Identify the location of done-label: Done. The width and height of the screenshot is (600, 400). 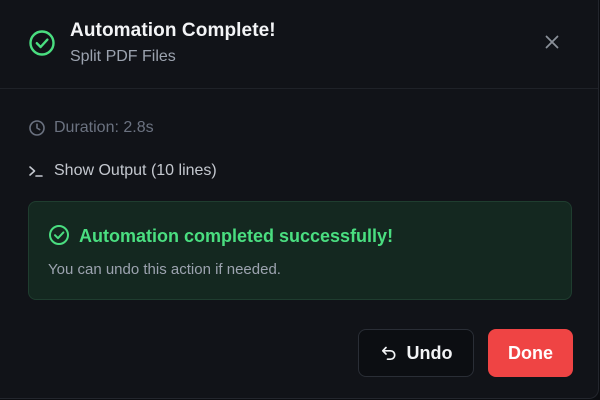
(530, 352).